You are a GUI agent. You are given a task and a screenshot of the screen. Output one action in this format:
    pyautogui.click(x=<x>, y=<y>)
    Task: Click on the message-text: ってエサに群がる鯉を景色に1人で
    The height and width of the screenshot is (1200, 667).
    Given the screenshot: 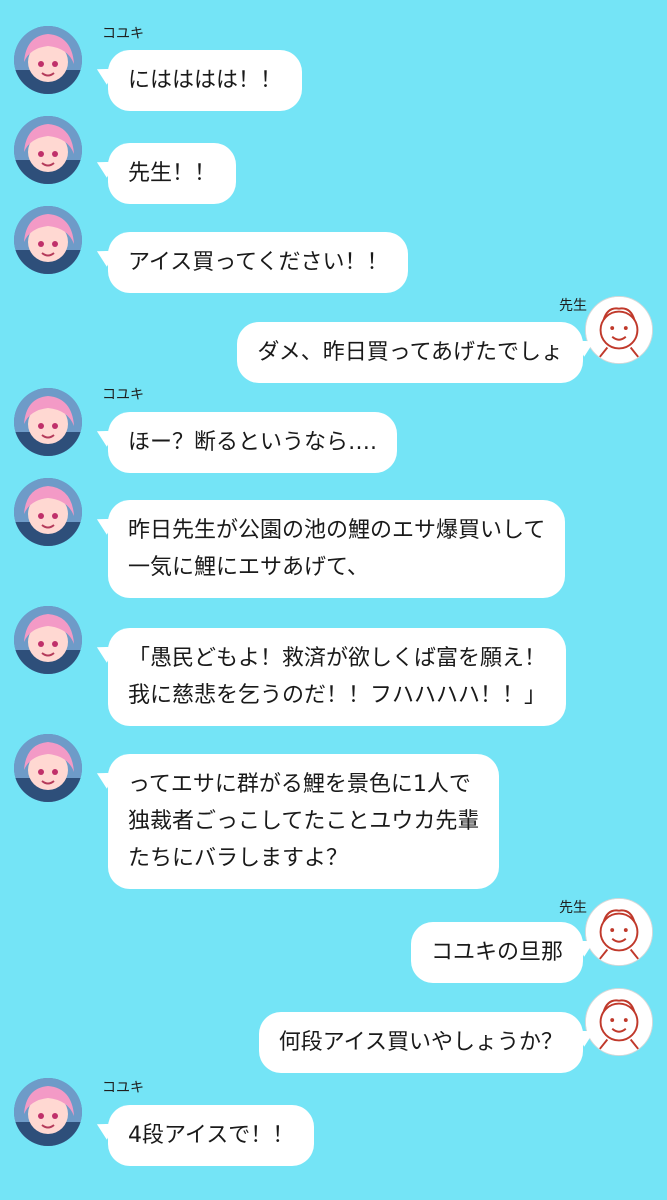 What is the action you would take?
    pyautogui.click(x=299, y=784)
    